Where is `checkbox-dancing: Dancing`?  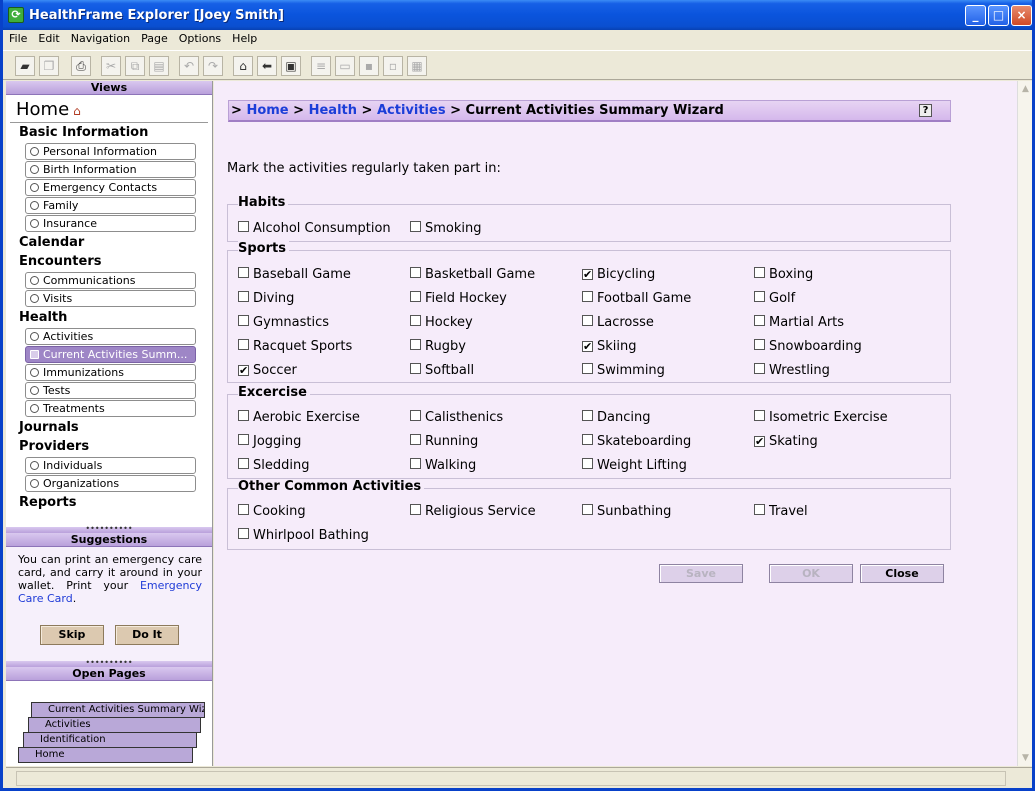
checkbox-dancing: Dancing is located at coordinates (616, 417).